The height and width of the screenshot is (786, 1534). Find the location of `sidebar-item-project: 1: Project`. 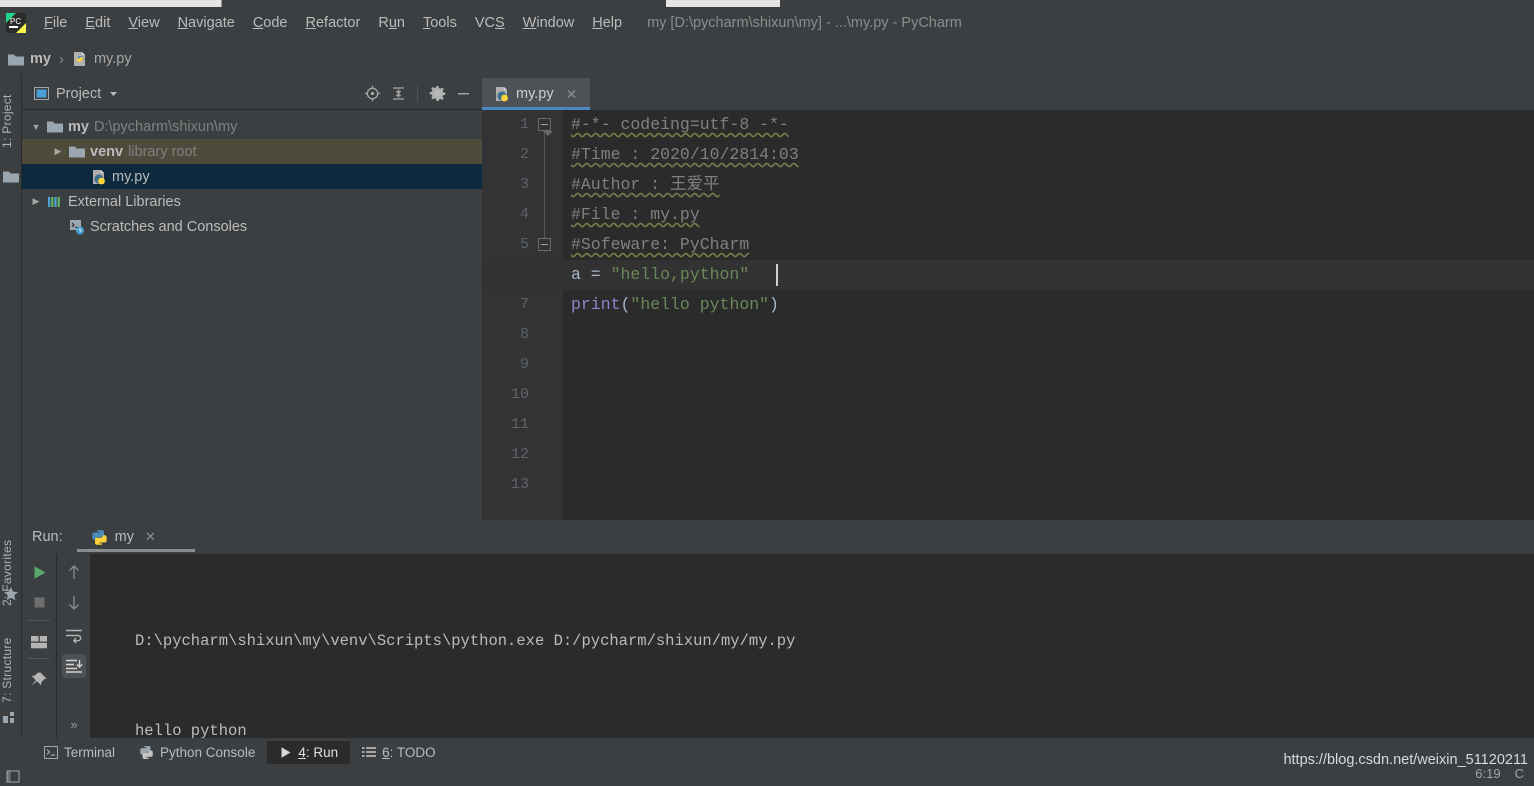

sidebar-item-project: 1: Project is located at coordinates (11, 121).